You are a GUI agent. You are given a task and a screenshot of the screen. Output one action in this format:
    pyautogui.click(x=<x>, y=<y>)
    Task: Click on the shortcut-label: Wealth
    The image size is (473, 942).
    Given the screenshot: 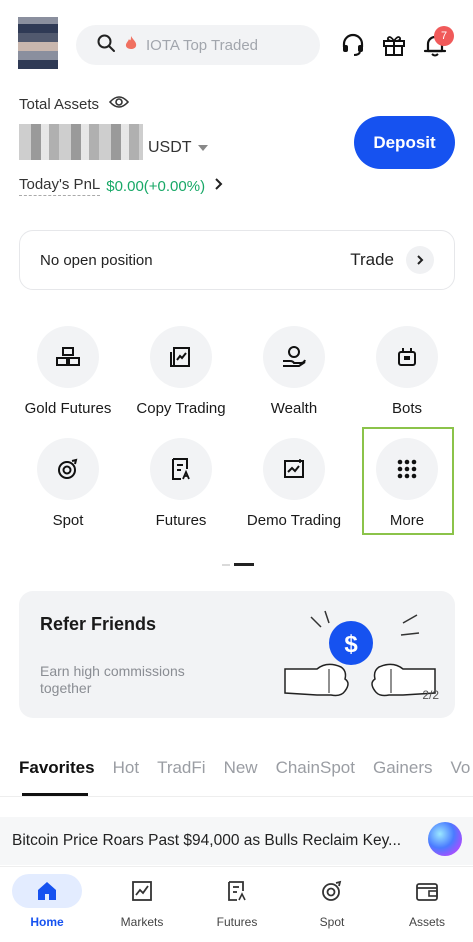 What is the action you would take?
    pyautogui.click(x=294, y=408)
    